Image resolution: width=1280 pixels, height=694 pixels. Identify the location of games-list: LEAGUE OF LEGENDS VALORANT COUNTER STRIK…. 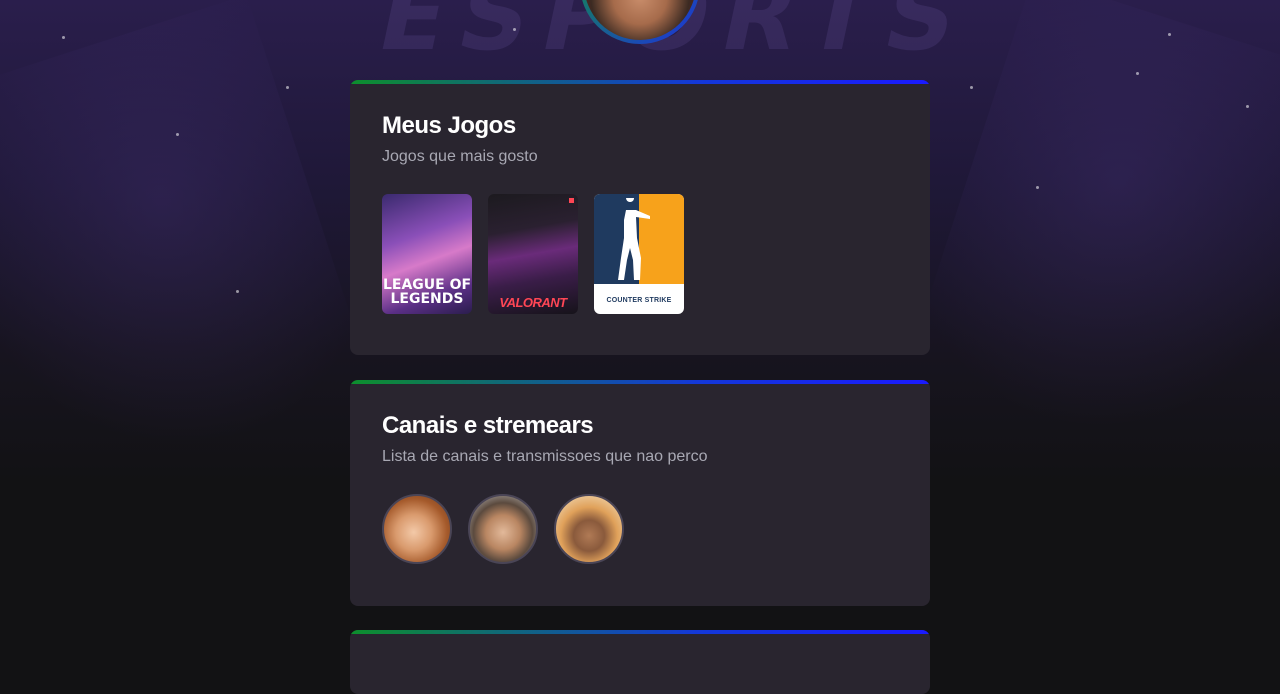
(640, 254).